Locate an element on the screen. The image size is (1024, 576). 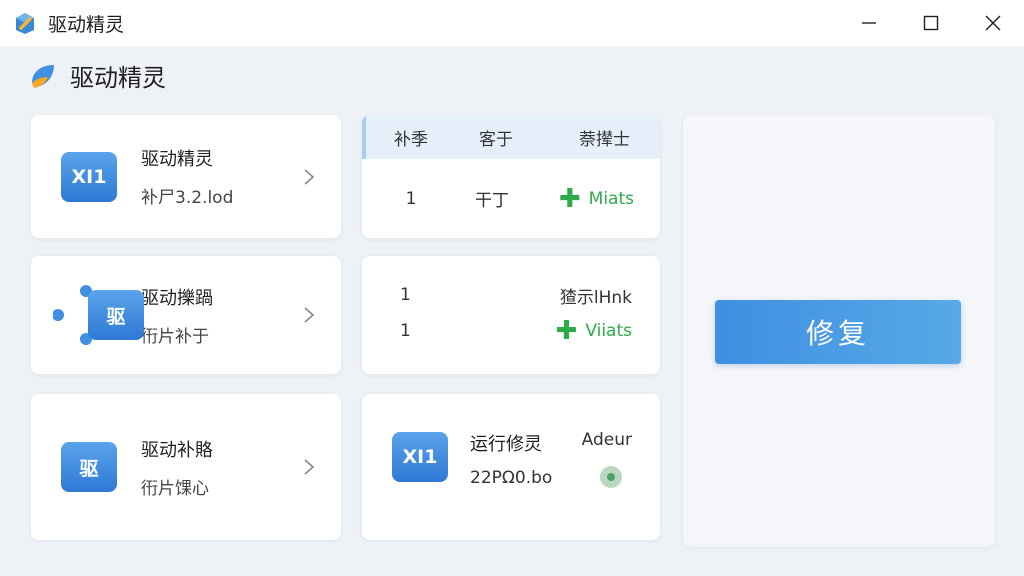
minimize-icon is located at coordinates (869, 23).